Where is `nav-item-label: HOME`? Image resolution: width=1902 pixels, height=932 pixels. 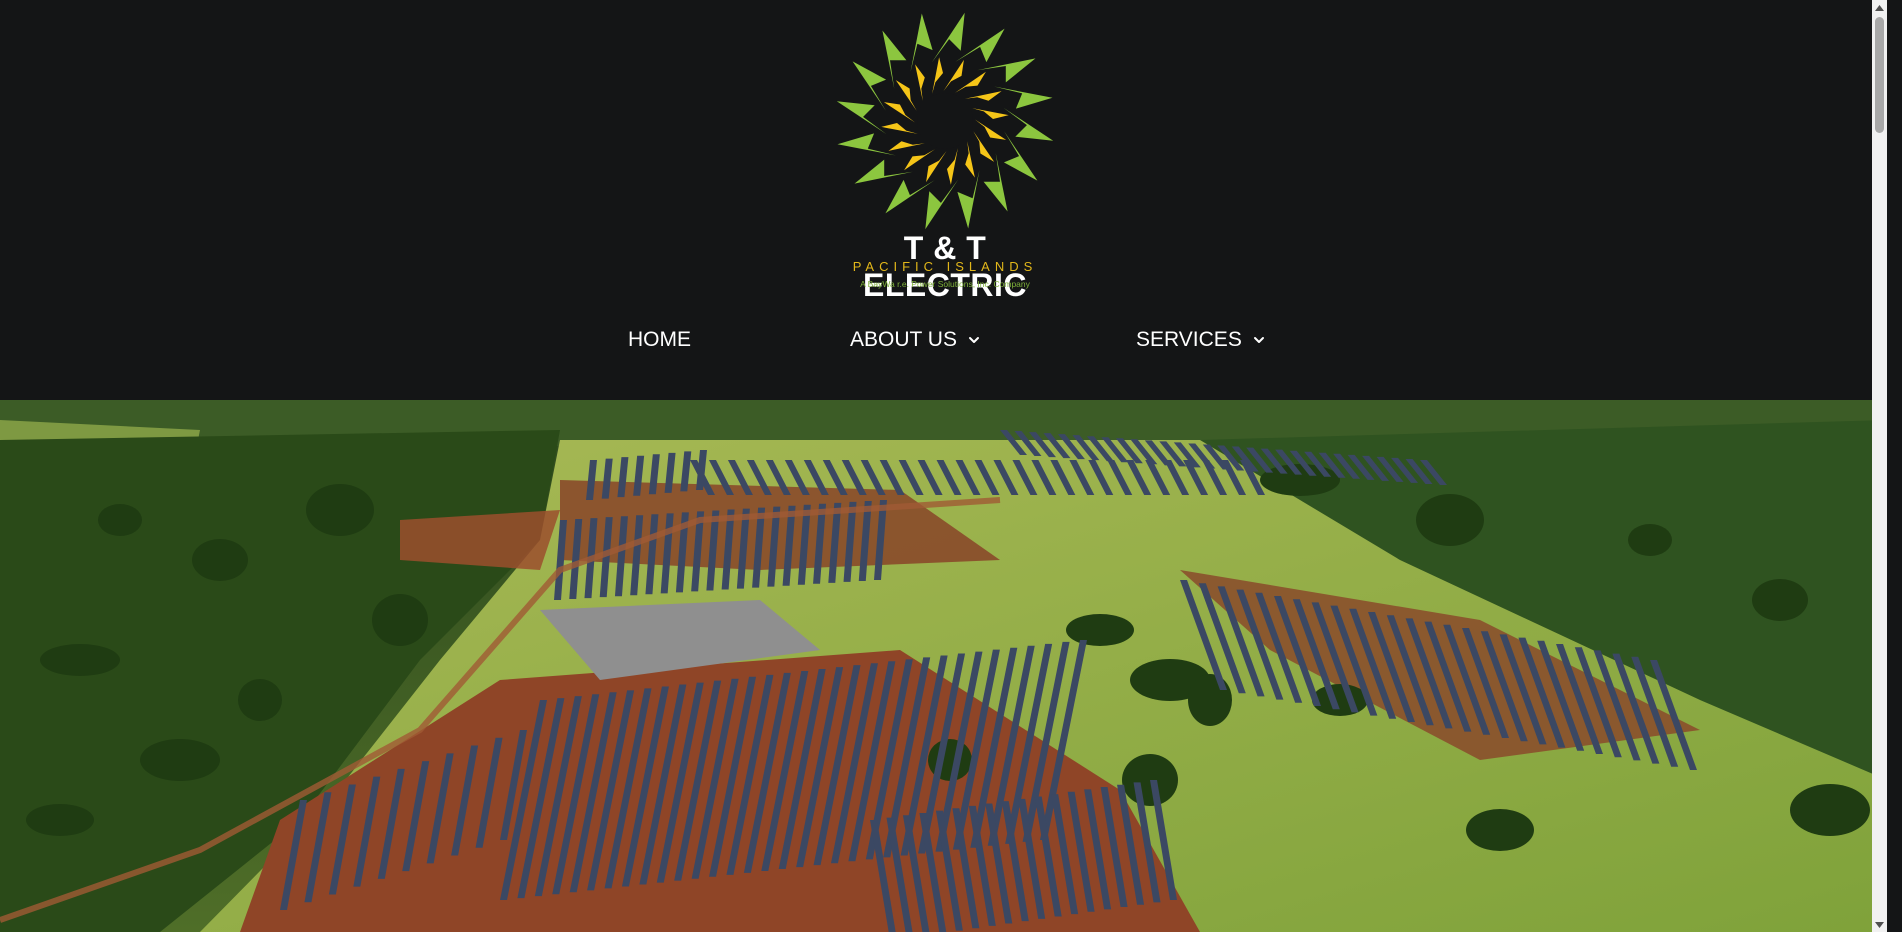 nav-item-label: HOME is located at coordinates (659, 339).